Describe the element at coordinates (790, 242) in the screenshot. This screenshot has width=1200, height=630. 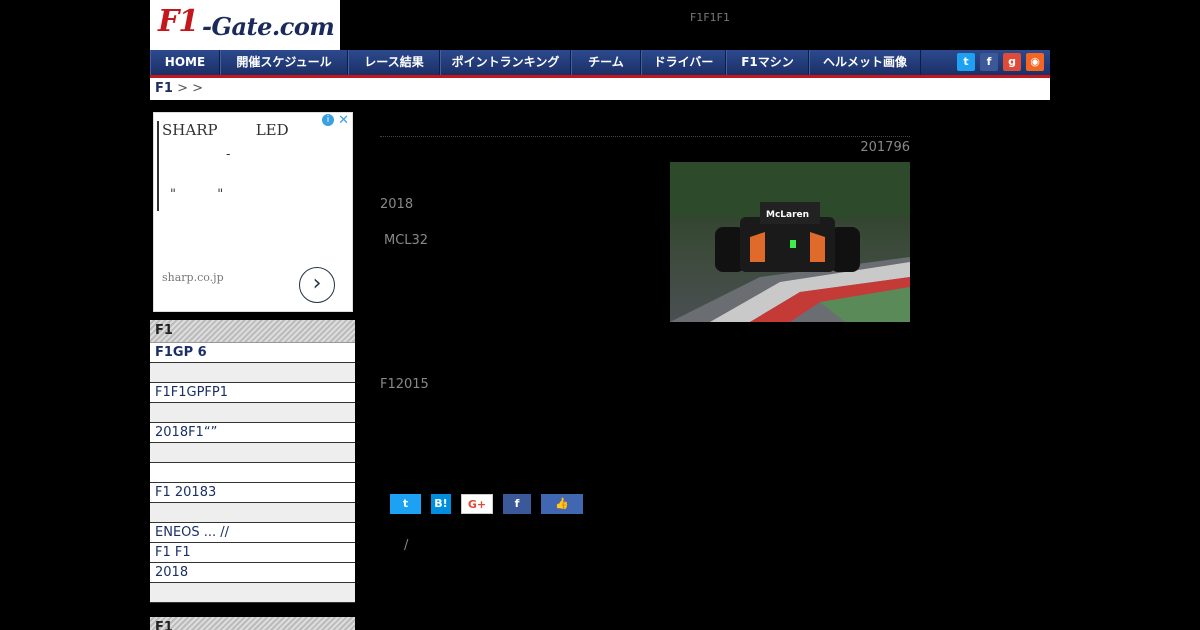
I see `article-photo: McLaren` at that location.